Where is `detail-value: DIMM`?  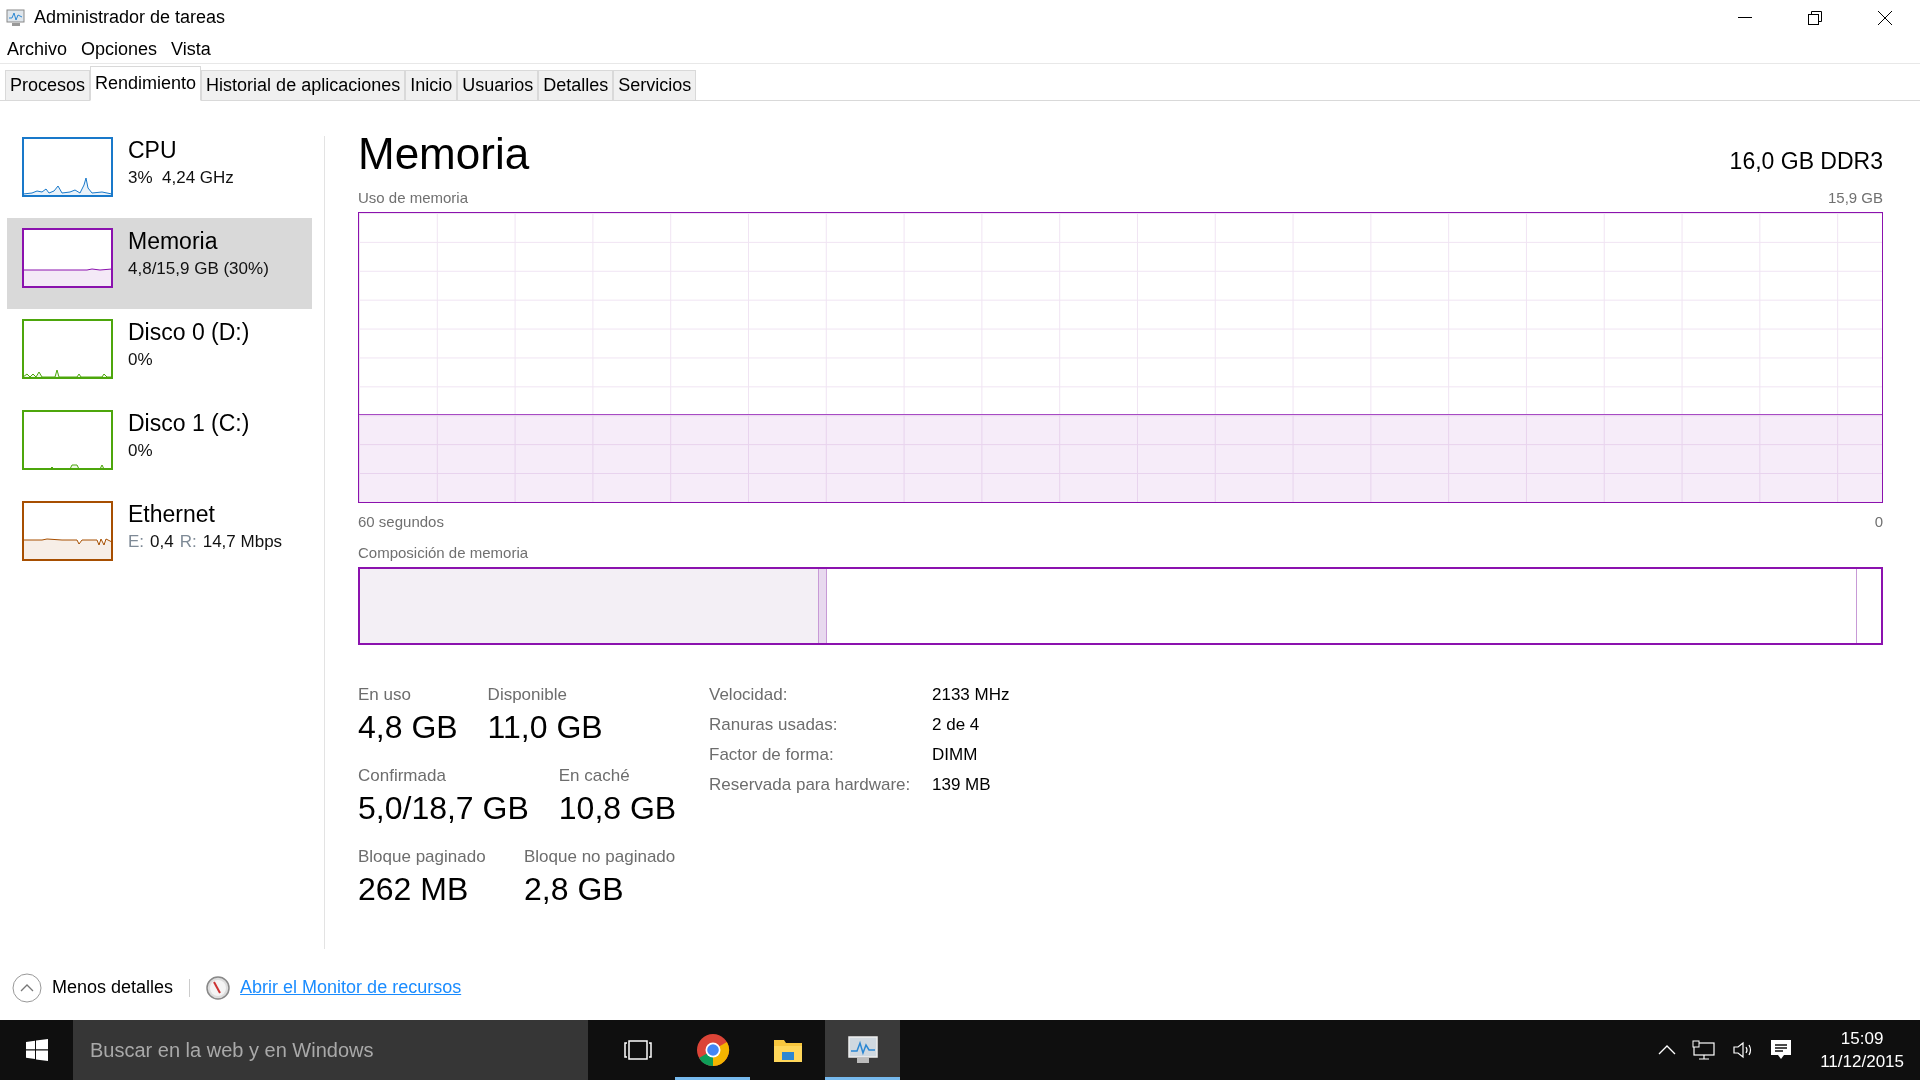
detail-value: DIMM is located at coordinates (955, 755).